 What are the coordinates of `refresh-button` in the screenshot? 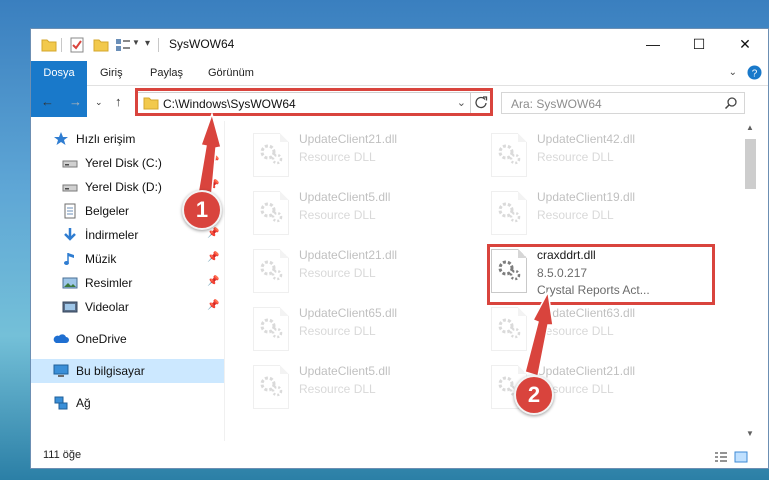 It's located at (481, 103).